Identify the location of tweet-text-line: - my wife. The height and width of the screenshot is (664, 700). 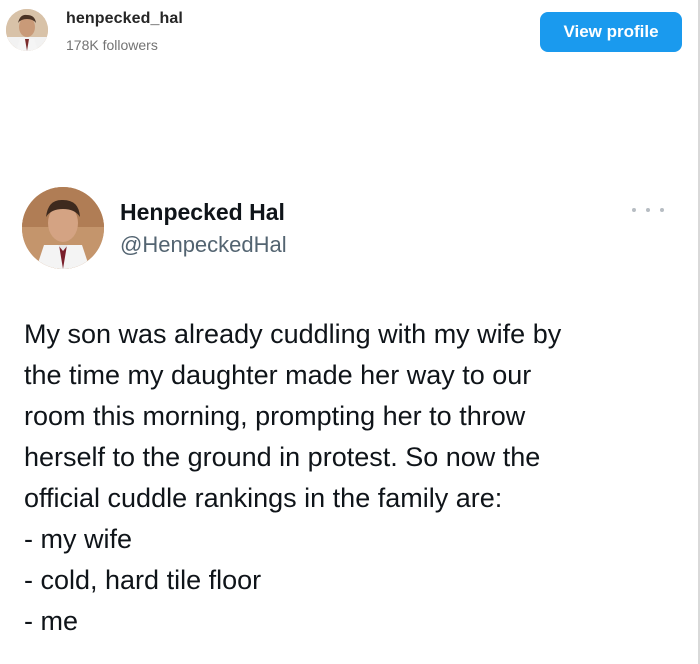
(78, 539).